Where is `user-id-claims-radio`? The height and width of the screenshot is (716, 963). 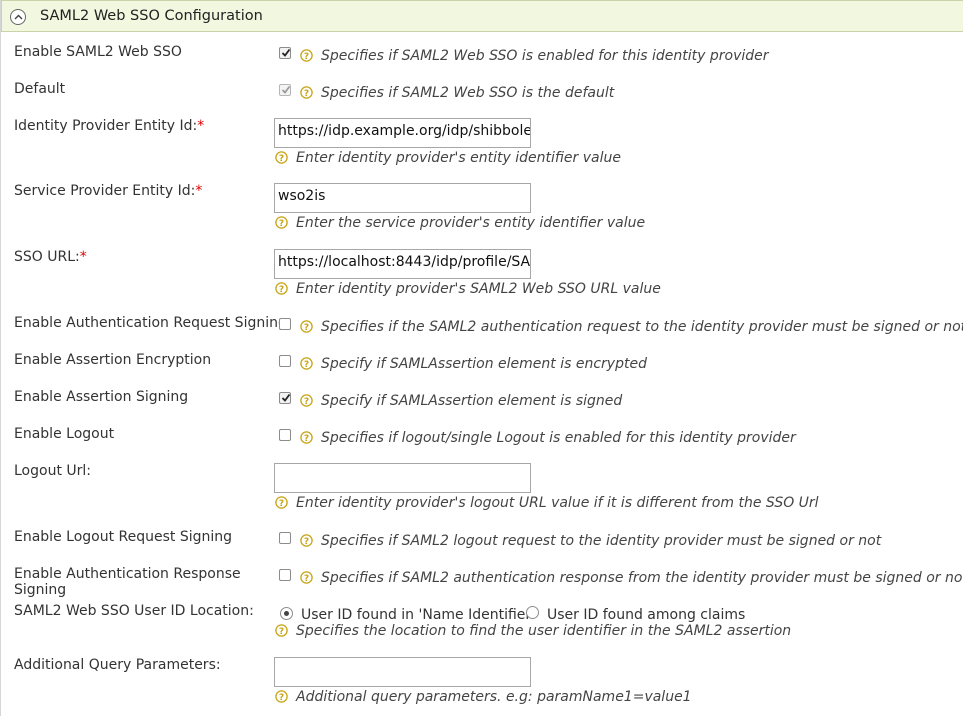
user-id-claims-radio is located at coordinates (532, 612).